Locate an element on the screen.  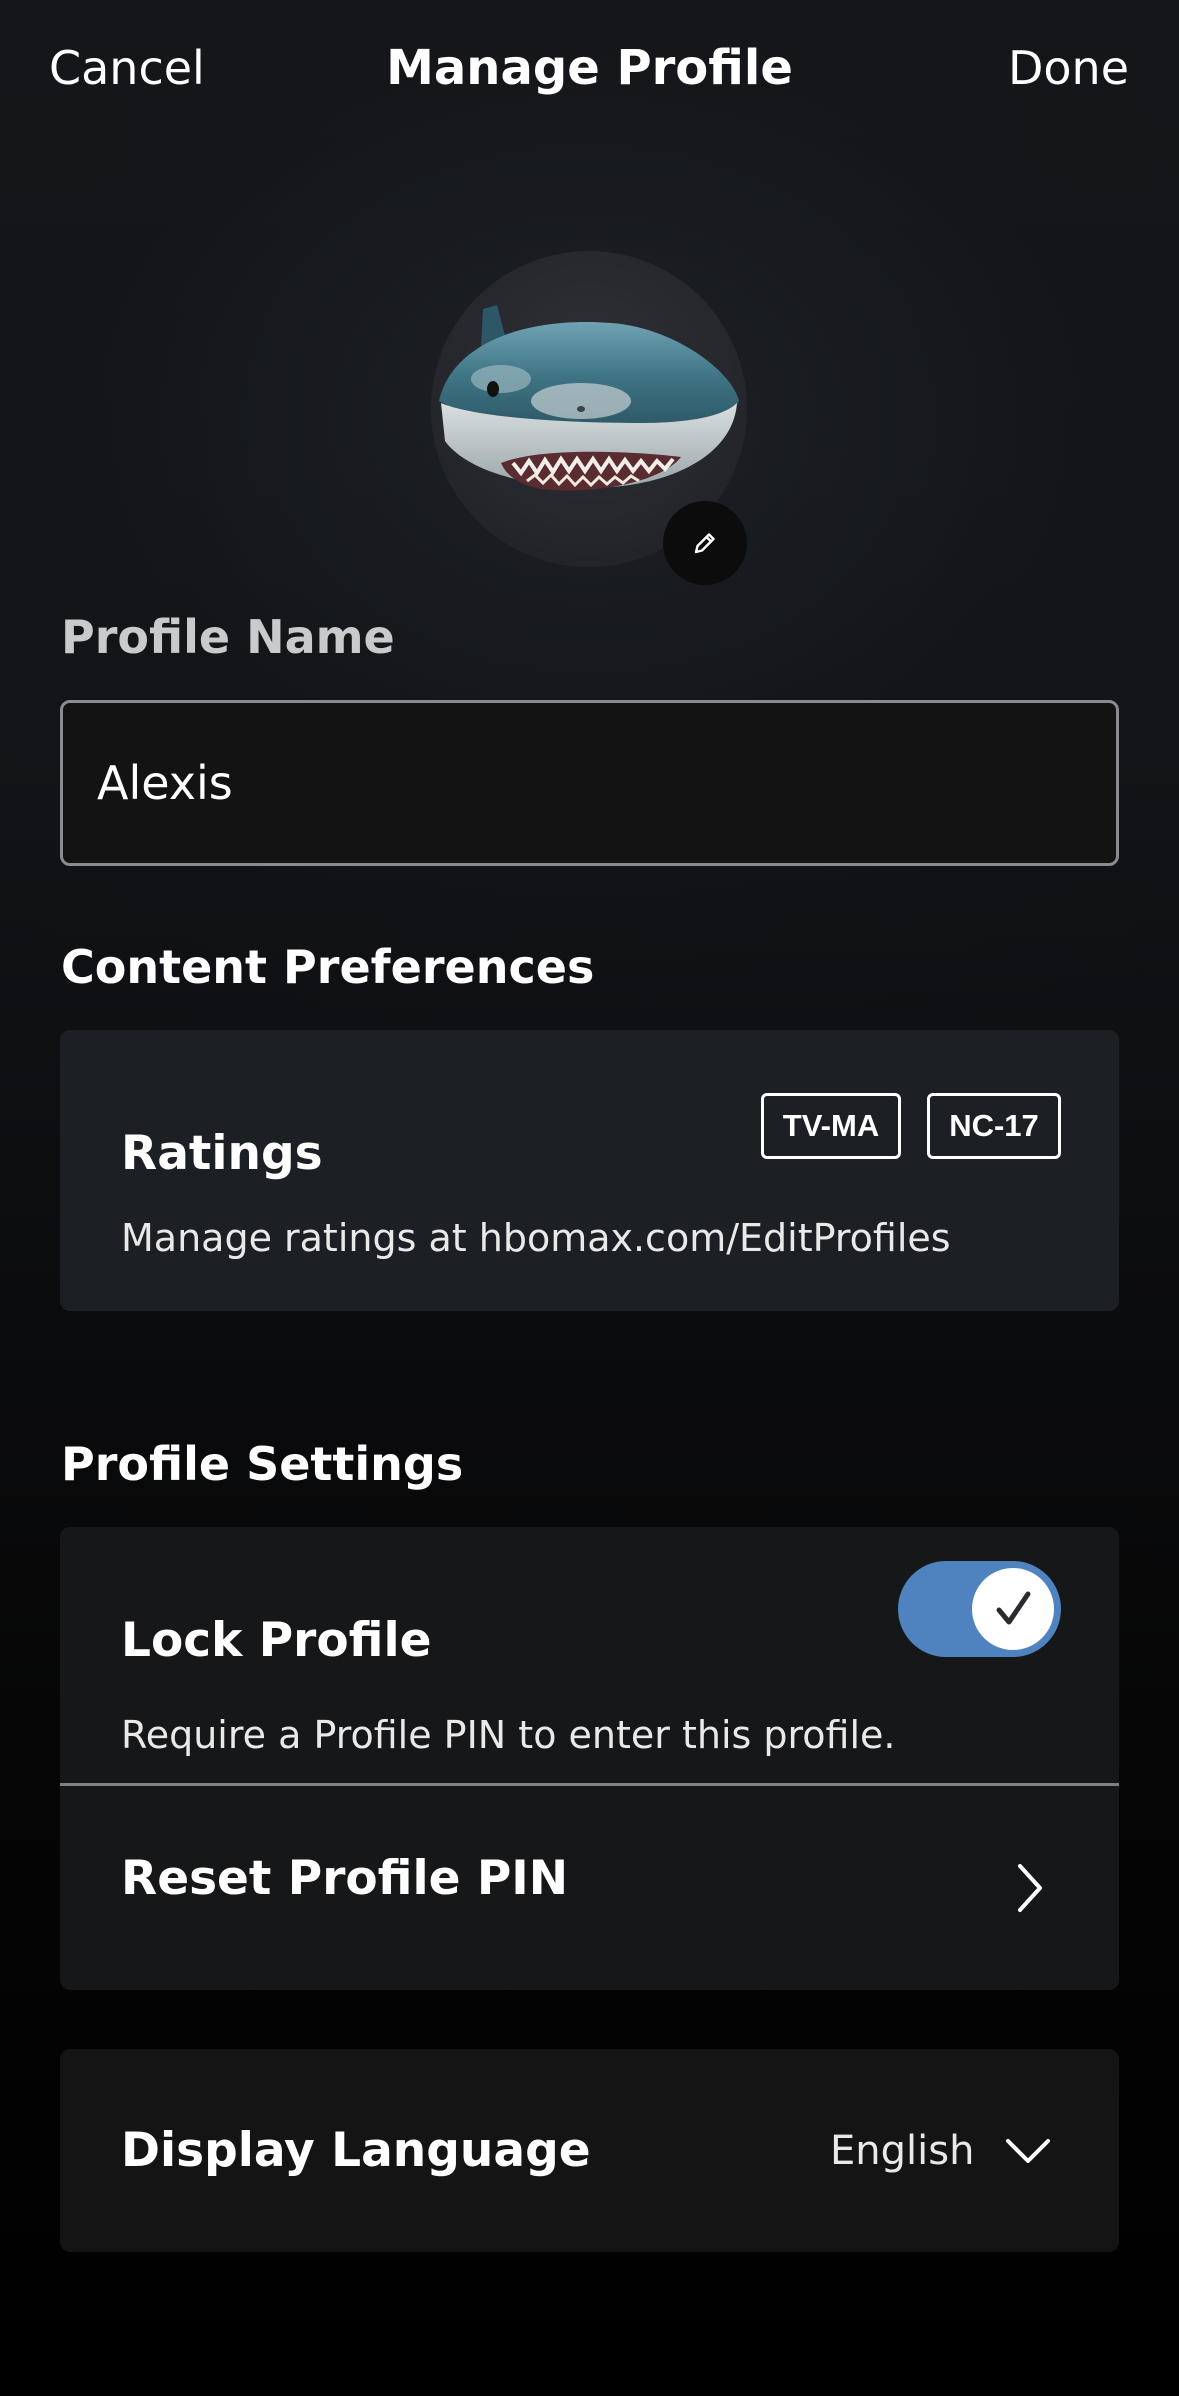
avatar-section is located at coordinates (589, 418).